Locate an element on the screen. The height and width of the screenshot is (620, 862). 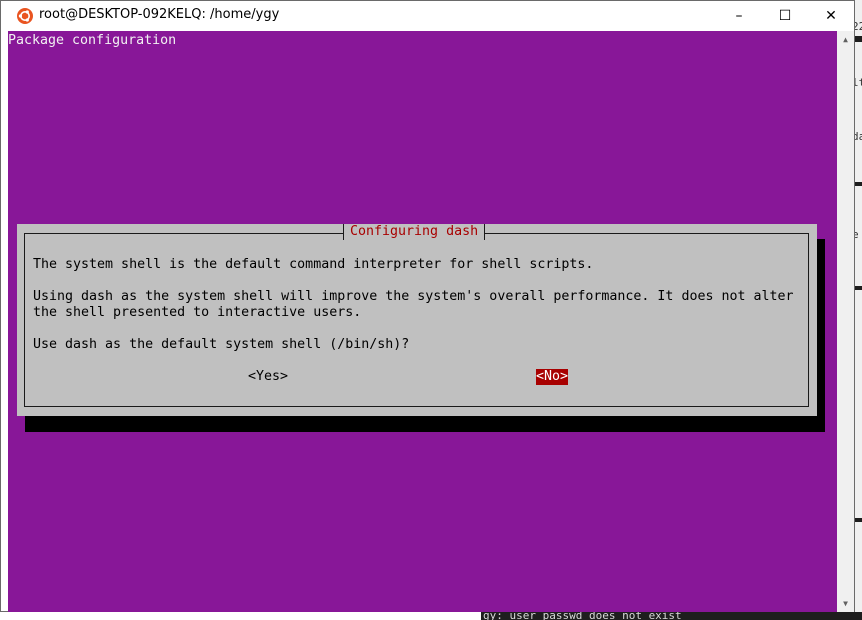
maximize-icon: ☐ is located at coordinates (785, 16).